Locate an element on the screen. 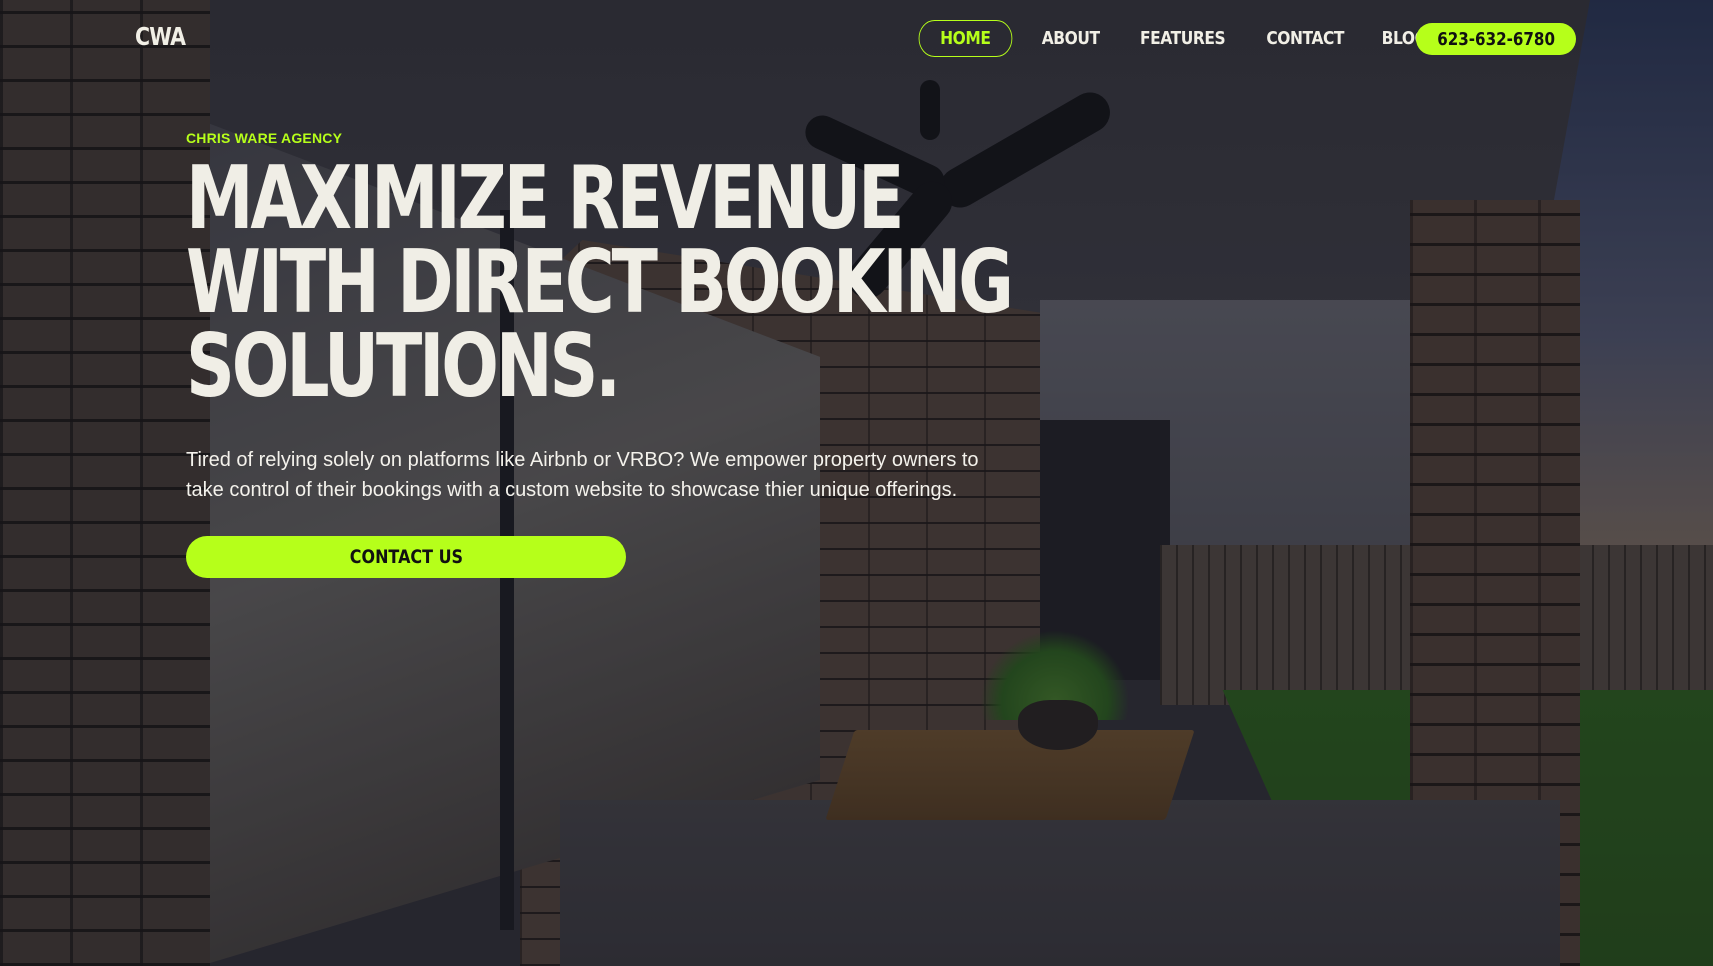 This screenshot has height=966, width=1713. nav-item-about: ABOUT is located at coordinates (1071, 38).